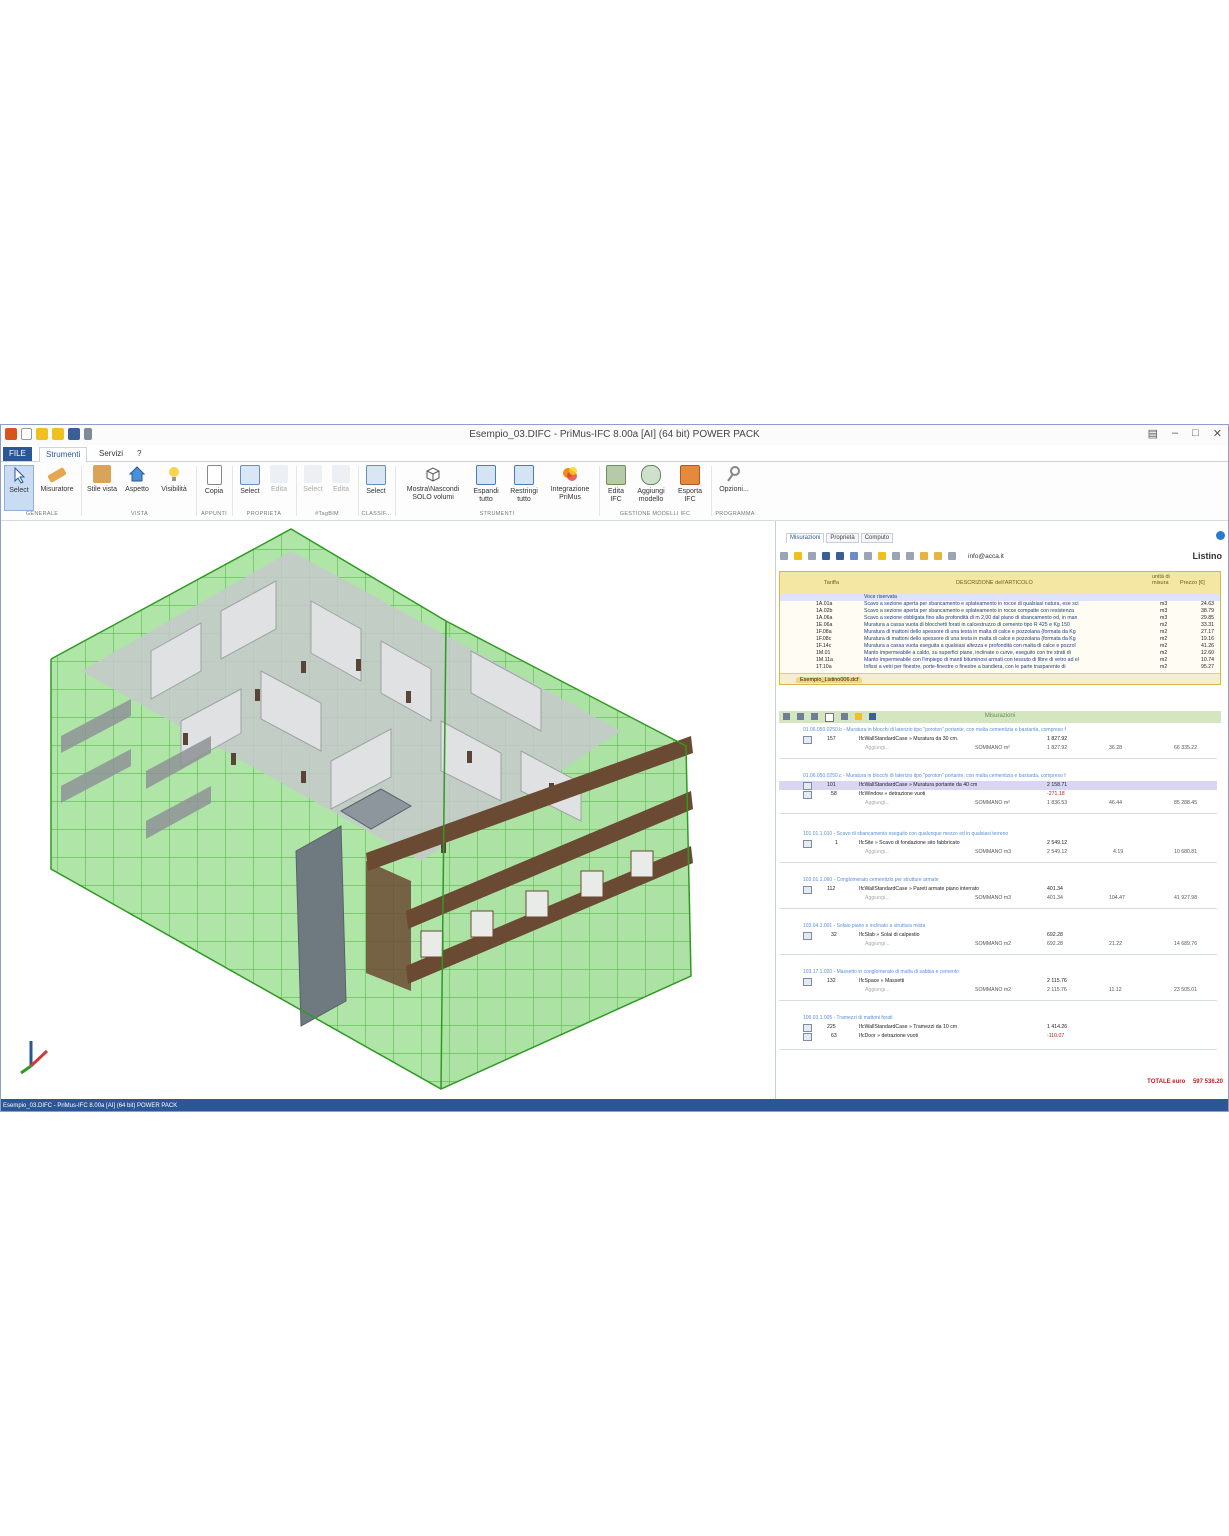 The height and width of the screenshot is (1536, 1229). What do you see at coordinates (137, 479) in the screenshot?
I see `aspetto-button: Aspetto` at bounding box center [137, 479].